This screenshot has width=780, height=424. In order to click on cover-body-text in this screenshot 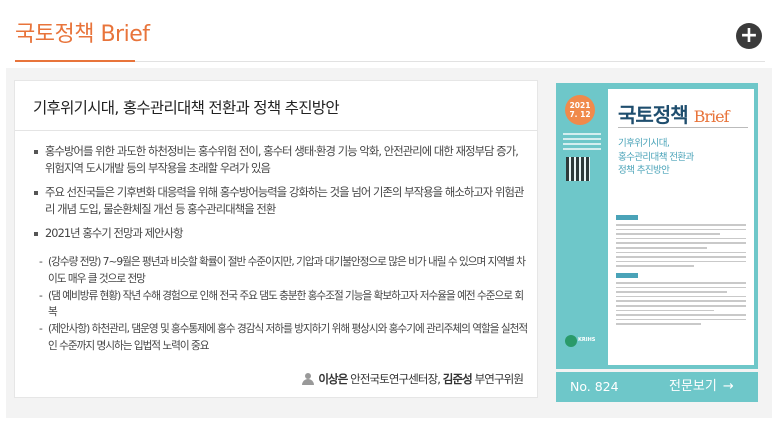, I will do `click(681, 268)`.